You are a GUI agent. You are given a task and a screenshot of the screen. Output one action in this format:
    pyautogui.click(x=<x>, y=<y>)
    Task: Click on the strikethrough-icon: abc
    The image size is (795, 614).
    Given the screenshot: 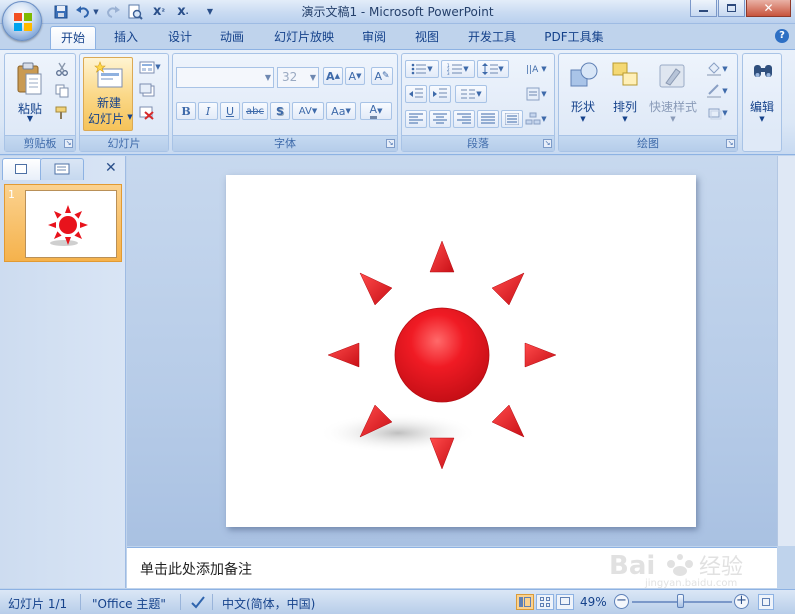 What is the action you would take?
    pyautogui.click(x=255, y=111)
    